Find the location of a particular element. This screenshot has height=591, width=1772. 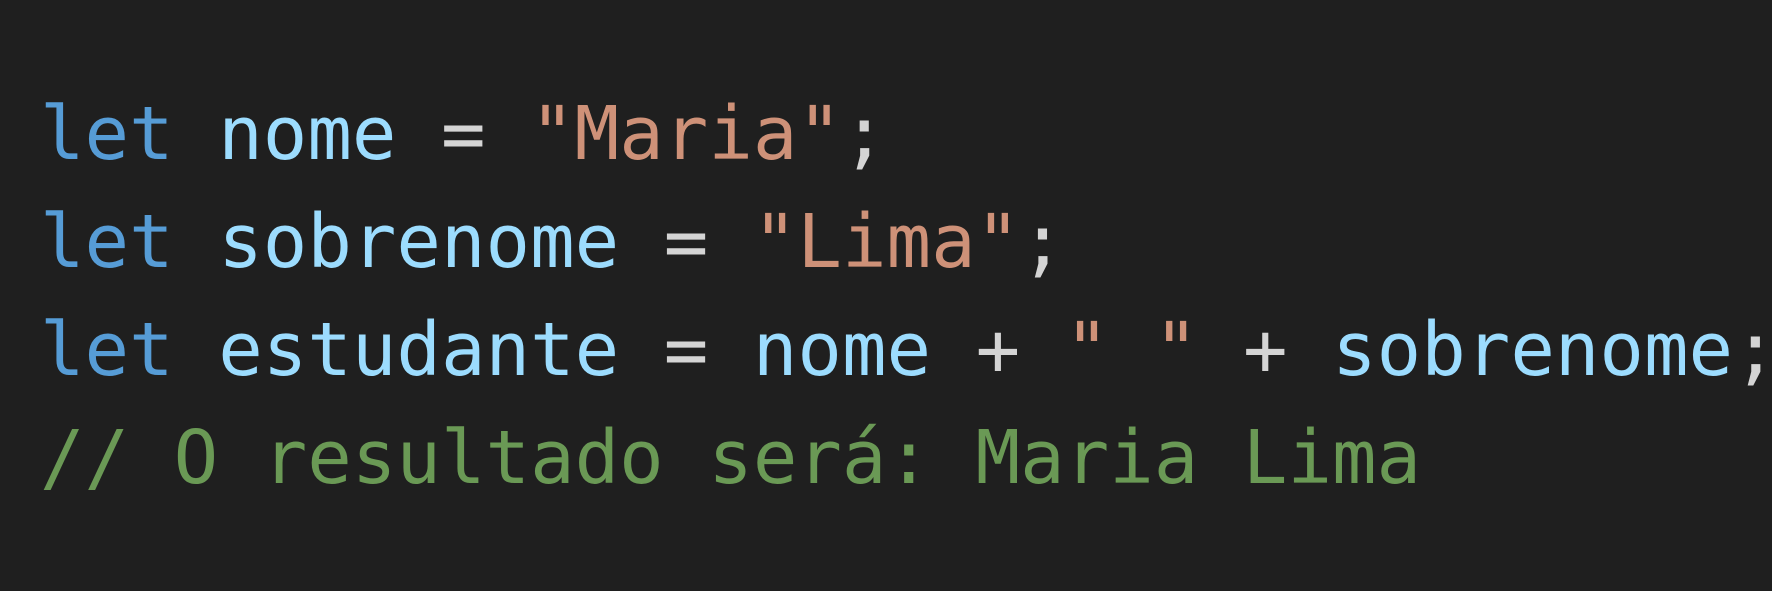

variable-sobrenome-reference: sobrenome is located at coordinates (1533, 350).